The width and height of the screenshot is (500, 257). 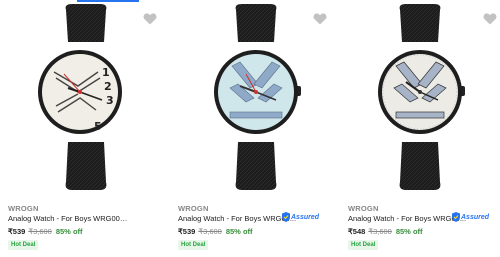 I want to click on dial-number: 3, so click(x=110, y=100).